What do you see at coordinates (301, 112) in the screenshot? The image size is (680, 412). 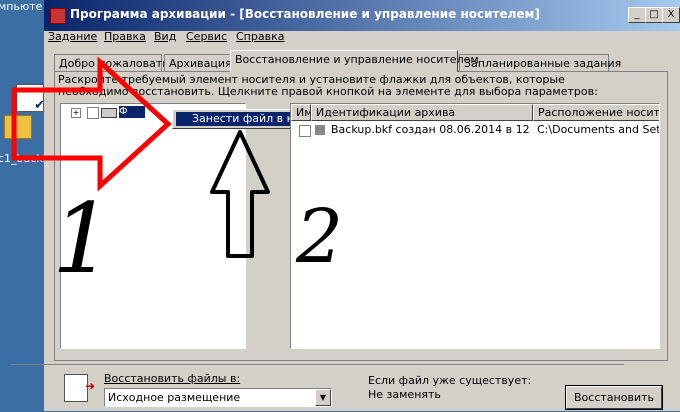 I see `column-name: Имя` at bounding box center [301, 112].